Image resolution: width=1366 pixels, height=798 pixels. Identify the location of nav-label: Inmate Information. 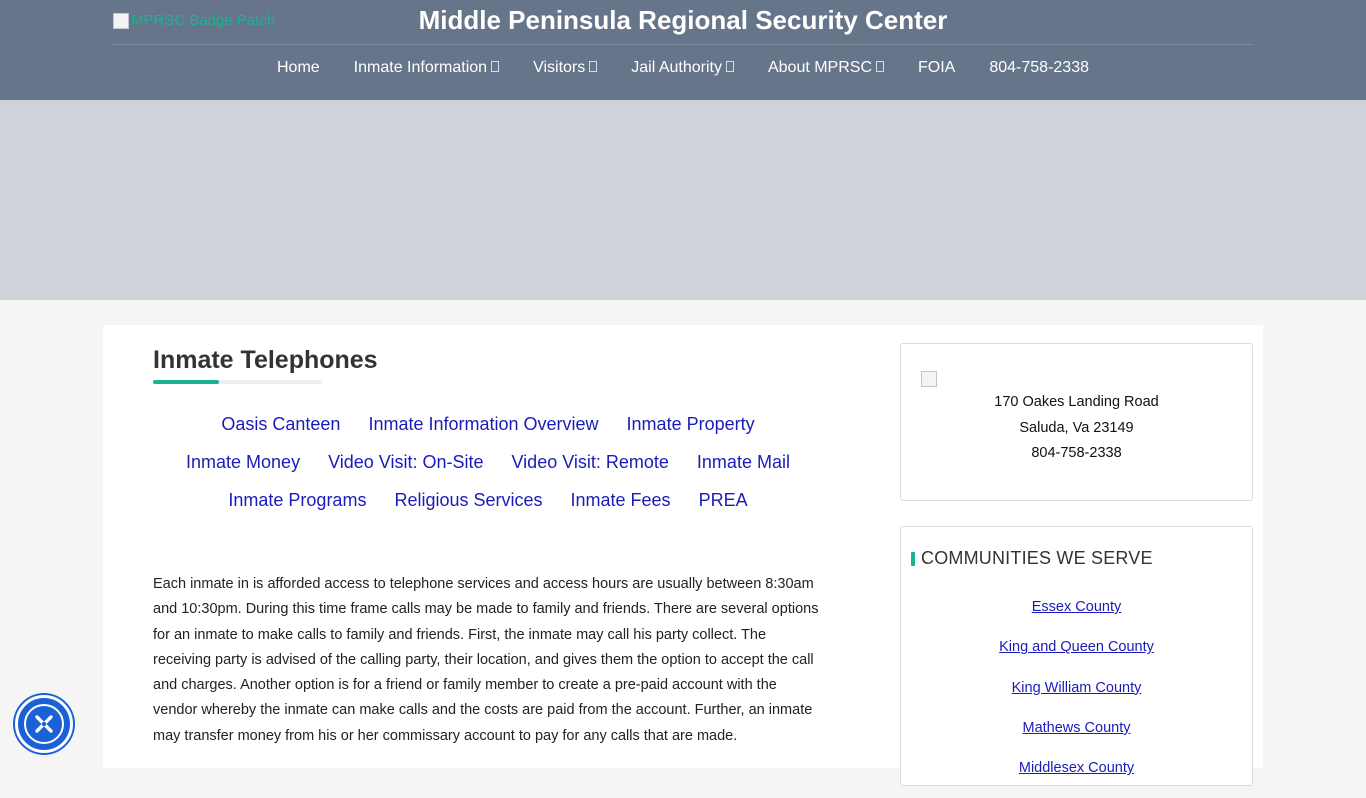
(420, 67).